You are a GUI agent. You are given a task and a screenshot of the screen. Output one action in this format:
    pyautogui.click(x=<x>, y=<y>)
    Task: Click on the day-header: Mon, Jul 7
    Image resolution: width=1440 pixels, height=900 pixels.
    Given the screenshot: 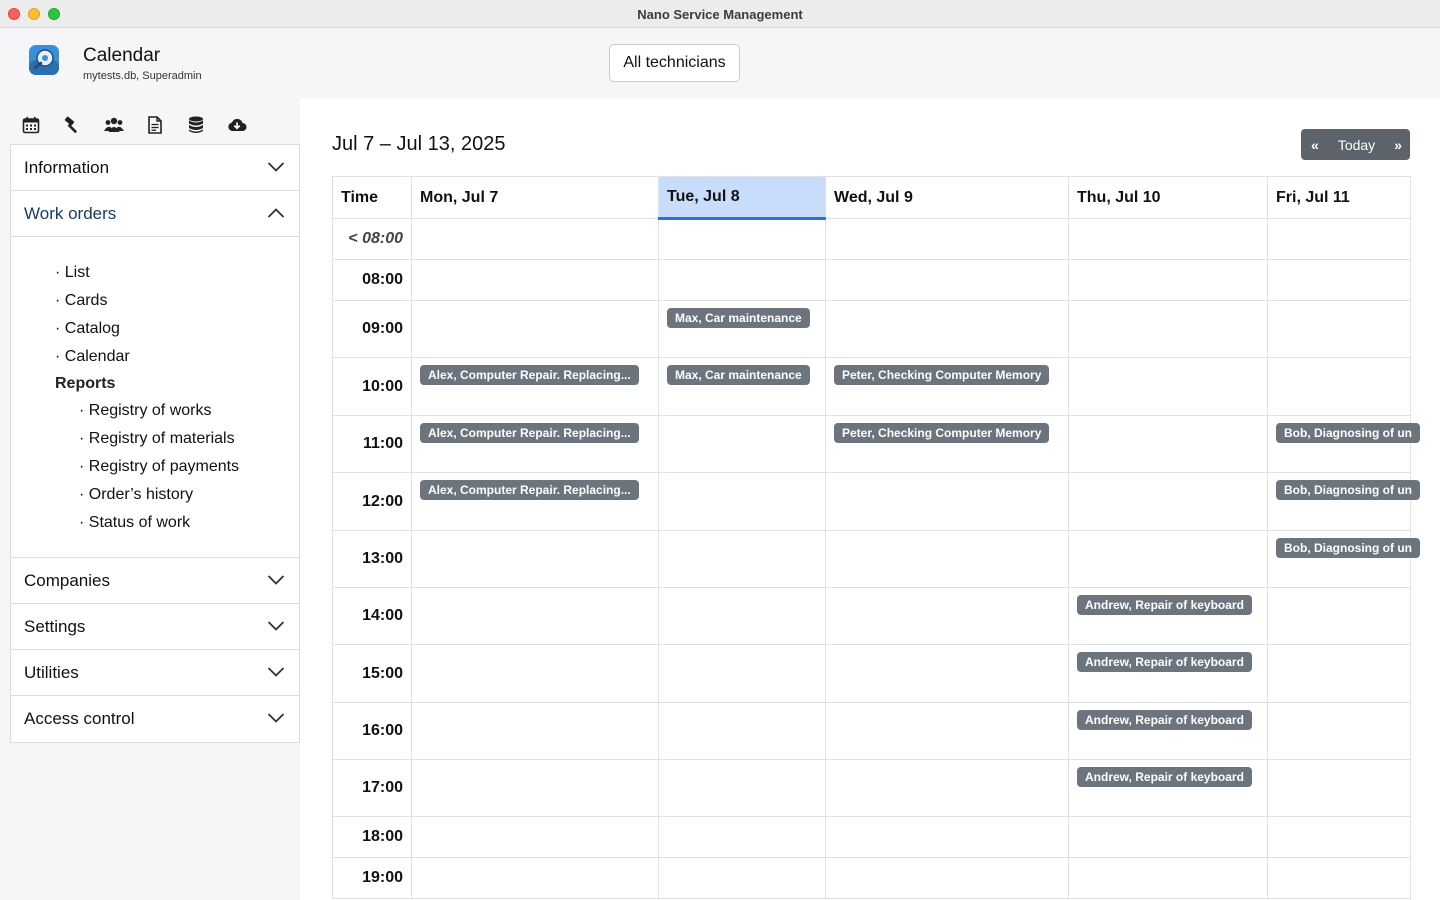 What is the action you would take?
    pyautogui.click(x=535, y=197)
    